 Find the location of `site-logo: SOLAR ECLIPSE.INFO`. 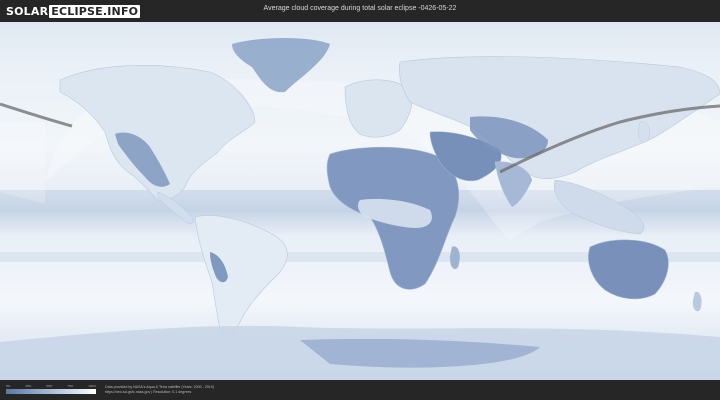

site-logo: SOLAR ECLIPSE.INFO is located at coordinates (73, 11).